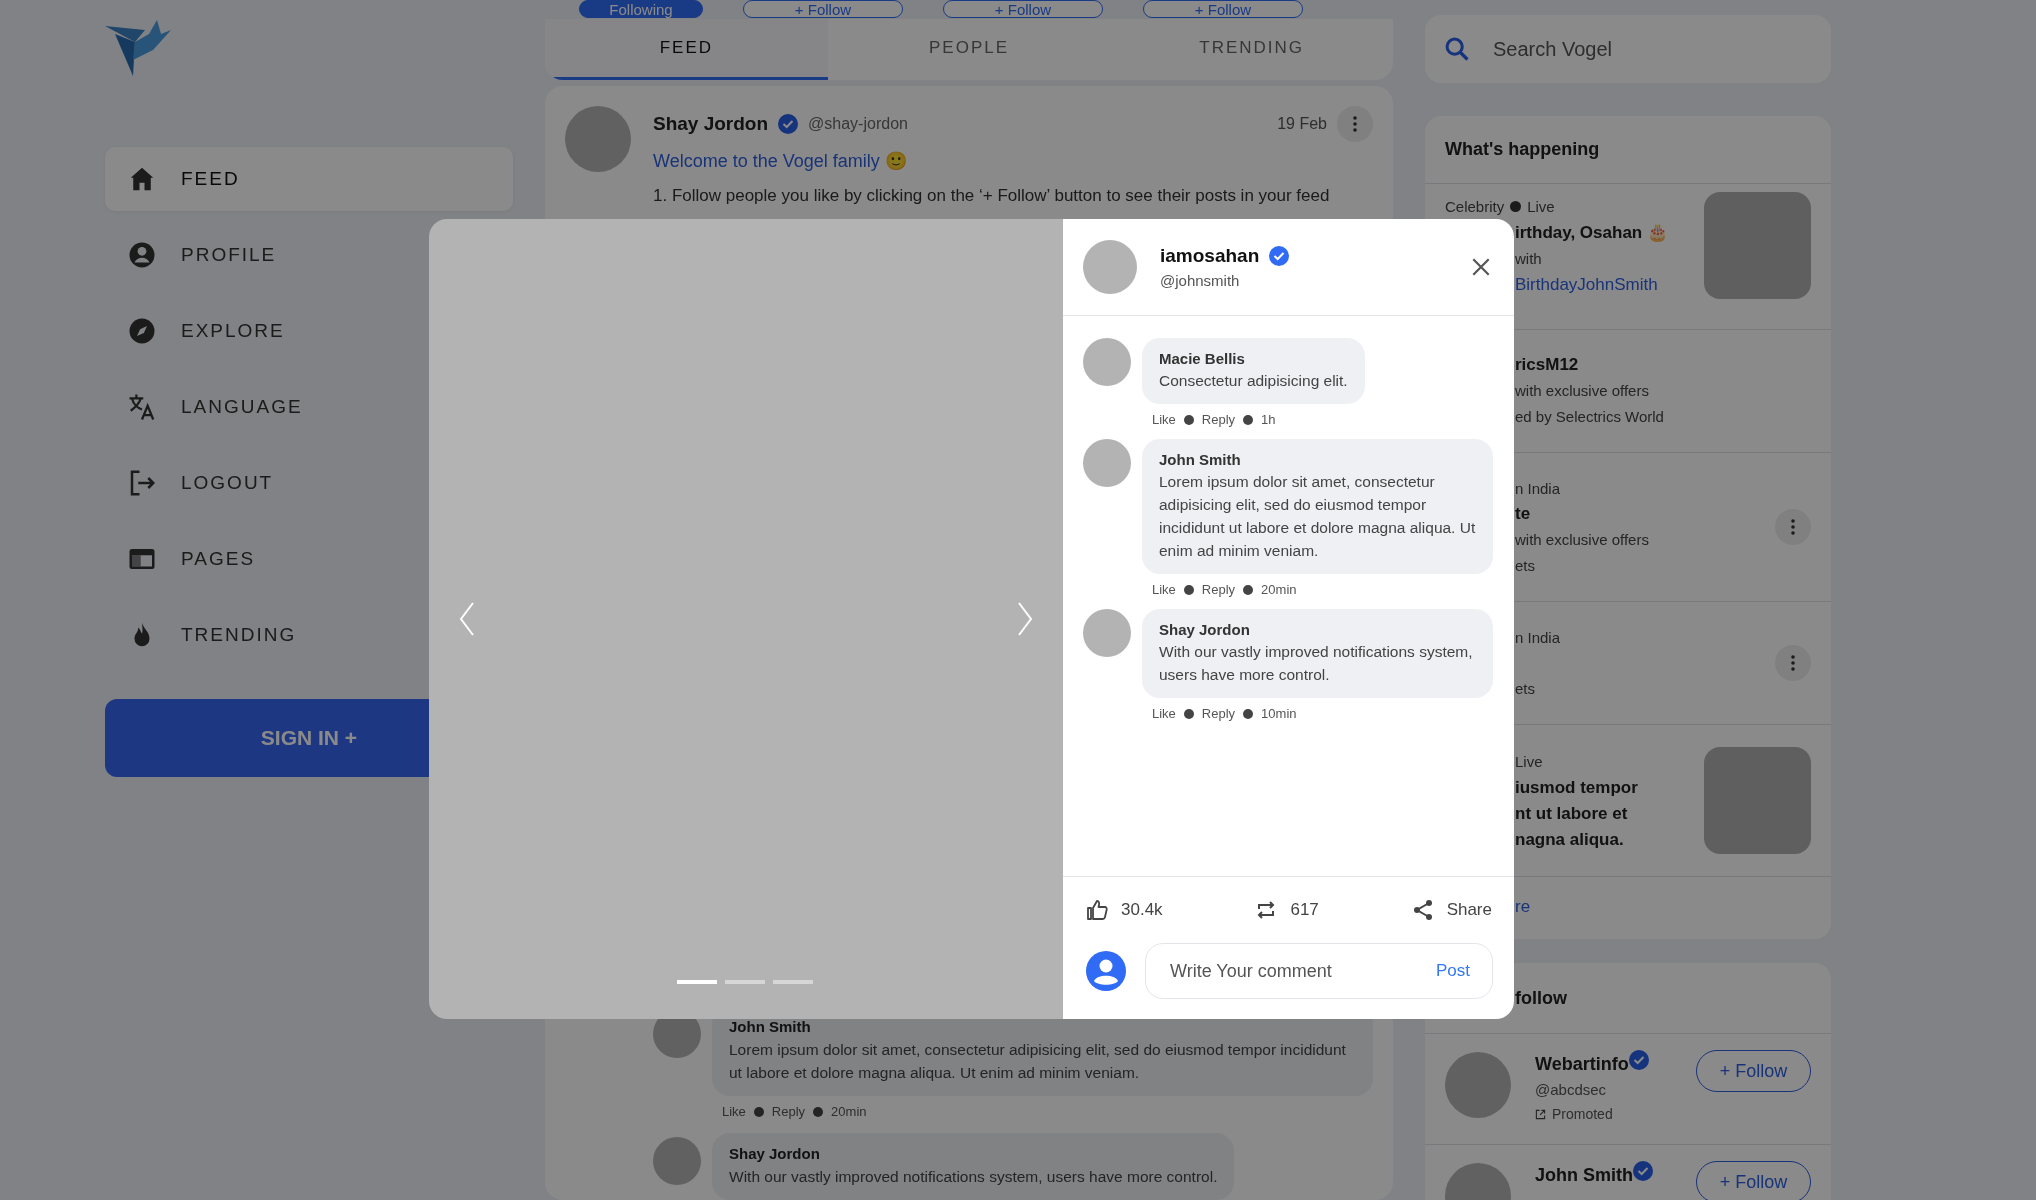 The height and width of the screenshot is (1200, 2036). Describe the element at coordinates (1124, 910) in the screenshot. I see `like-button: 30.4k` at that location.